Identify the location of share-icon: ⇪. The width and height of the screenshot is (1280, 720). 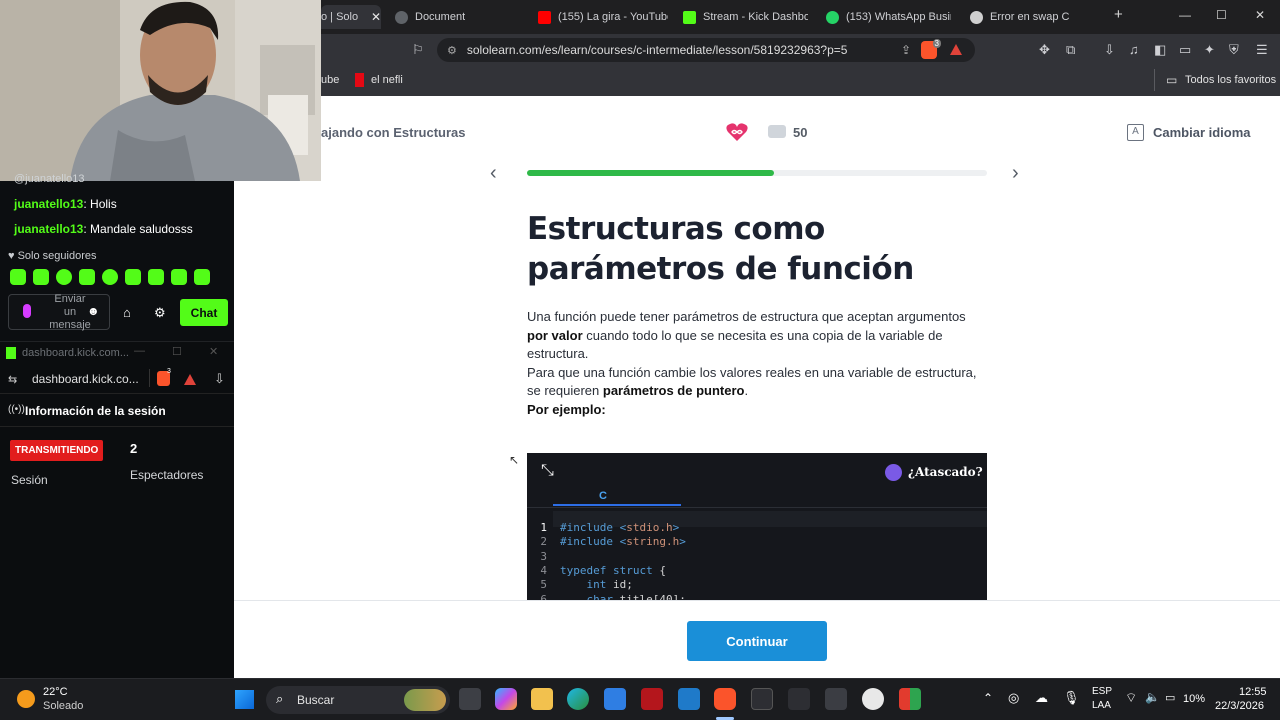
(906, 50).